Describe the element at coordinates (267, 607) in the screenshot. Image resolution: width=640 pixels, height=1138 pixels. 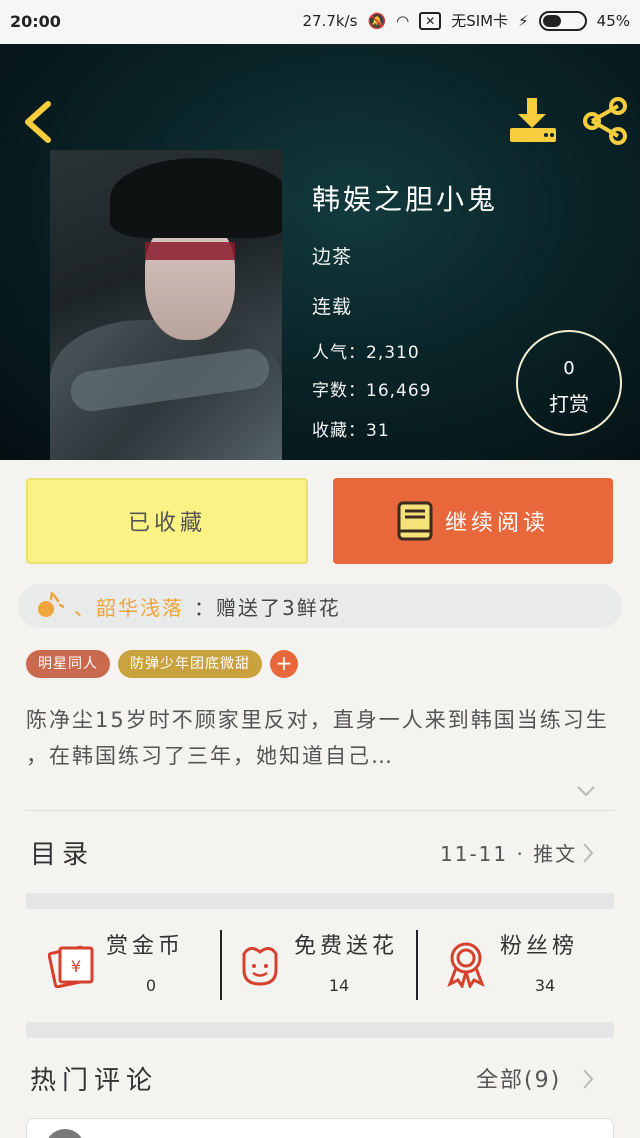
I see `gift-text: ：赠送了3鲜花` at that location.